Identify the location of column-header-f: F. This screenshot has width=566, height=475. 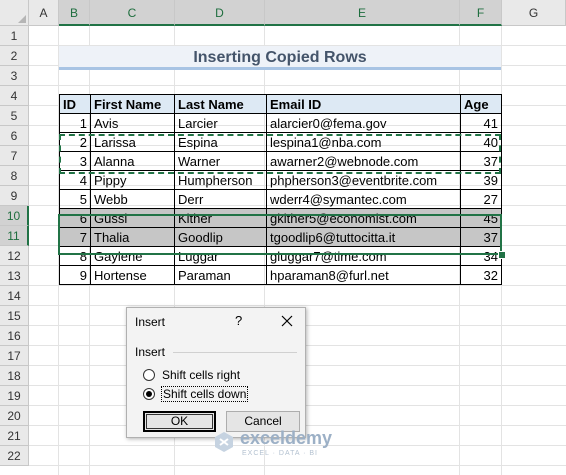
(481, 13).